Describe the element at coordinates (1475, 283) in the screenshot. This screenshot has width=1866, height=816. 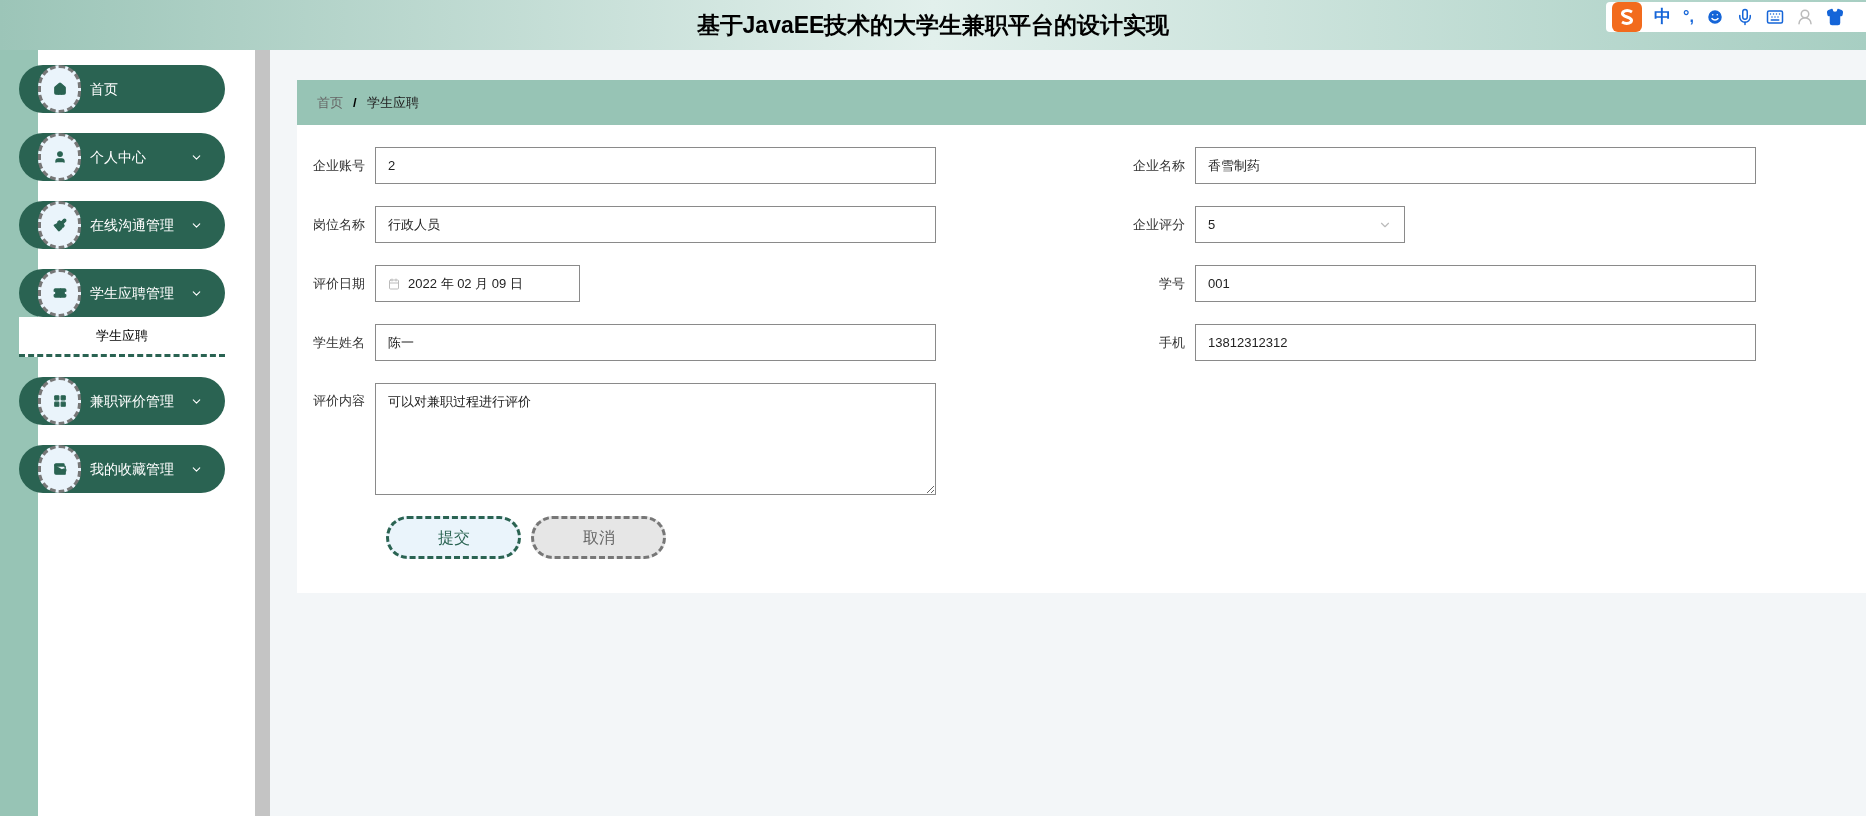
I see `text-field: 001` at that location.